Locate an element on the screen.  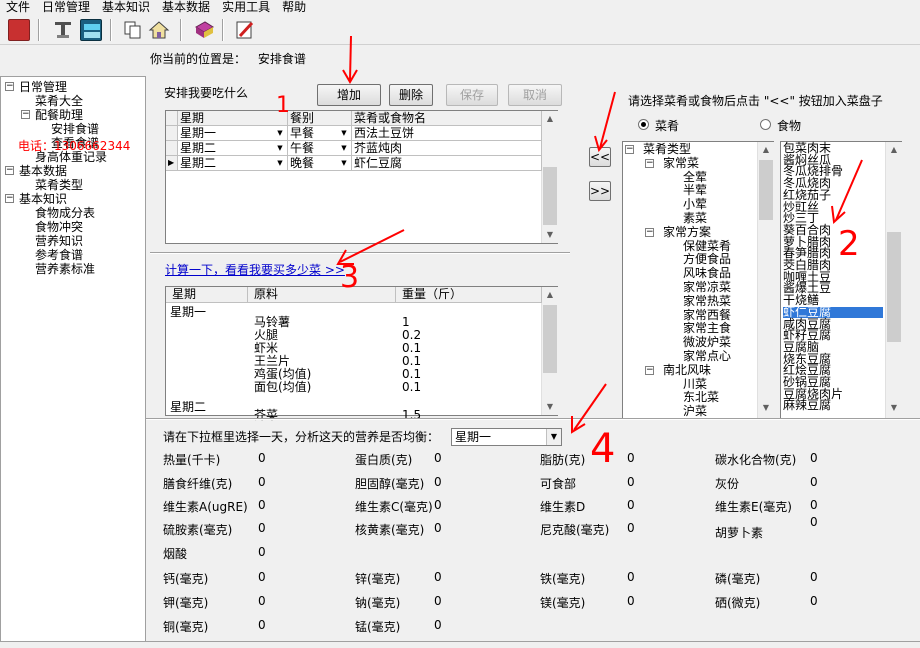
plan-cell-day: 星期一 ▼ is located at coordinates (233, 133).